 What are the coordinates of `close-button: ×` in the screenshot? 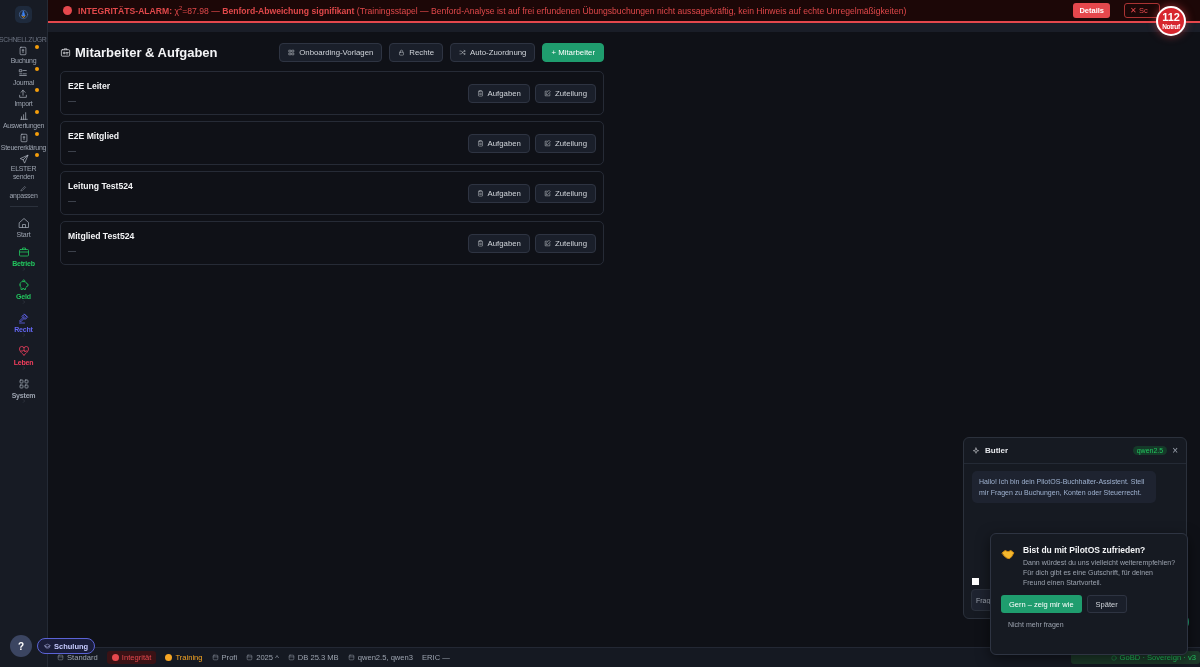 It's located at (1175, 450).